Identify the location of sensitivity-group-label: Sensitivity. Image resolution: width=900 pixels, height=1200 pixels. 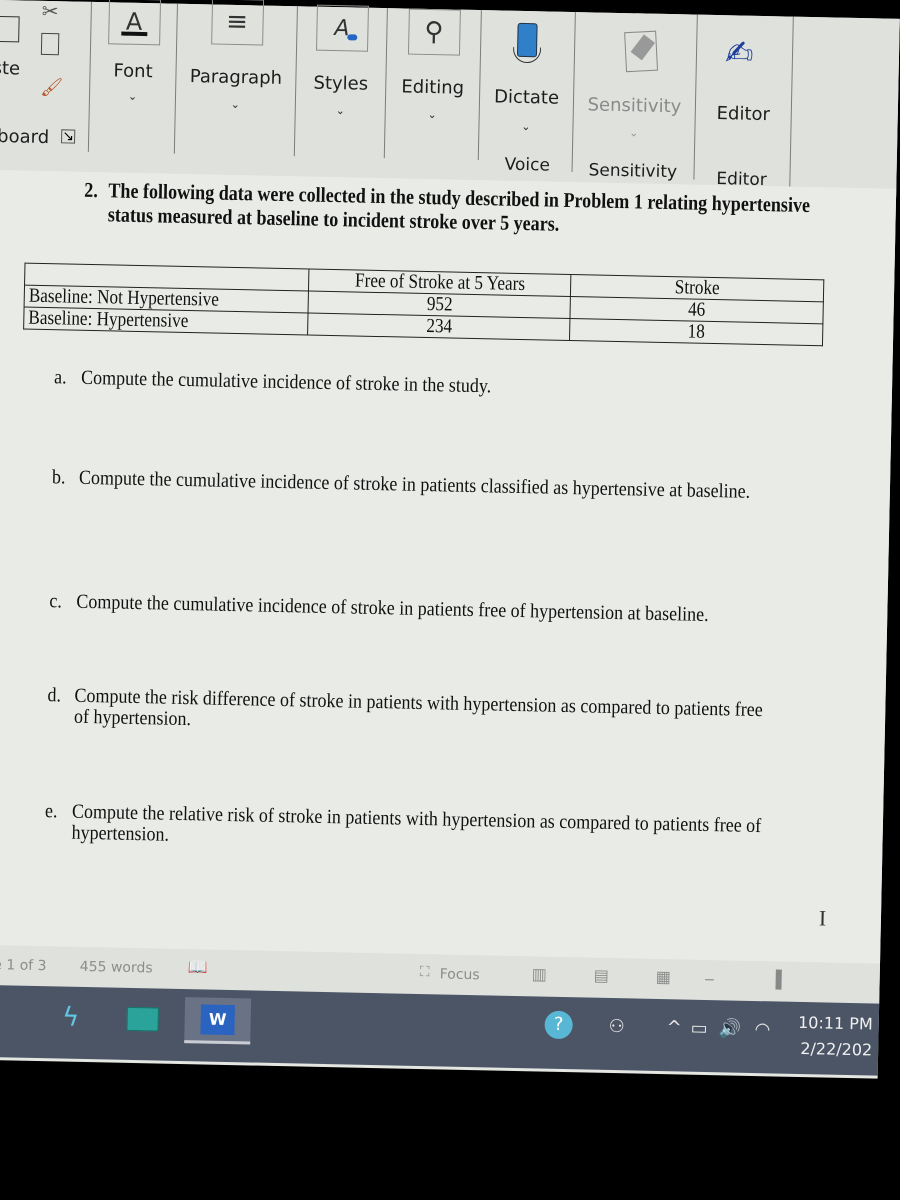
(633, 171).